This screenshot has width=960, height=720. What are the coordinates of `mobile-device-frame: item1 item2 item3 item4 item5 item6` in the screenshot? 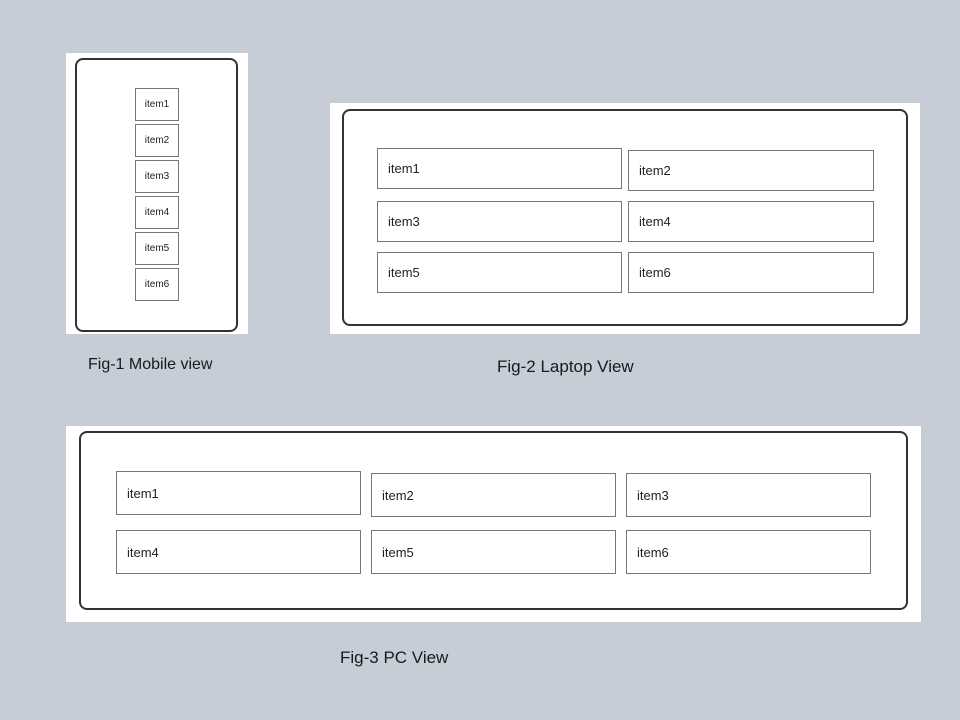 It's located at (156, 195).